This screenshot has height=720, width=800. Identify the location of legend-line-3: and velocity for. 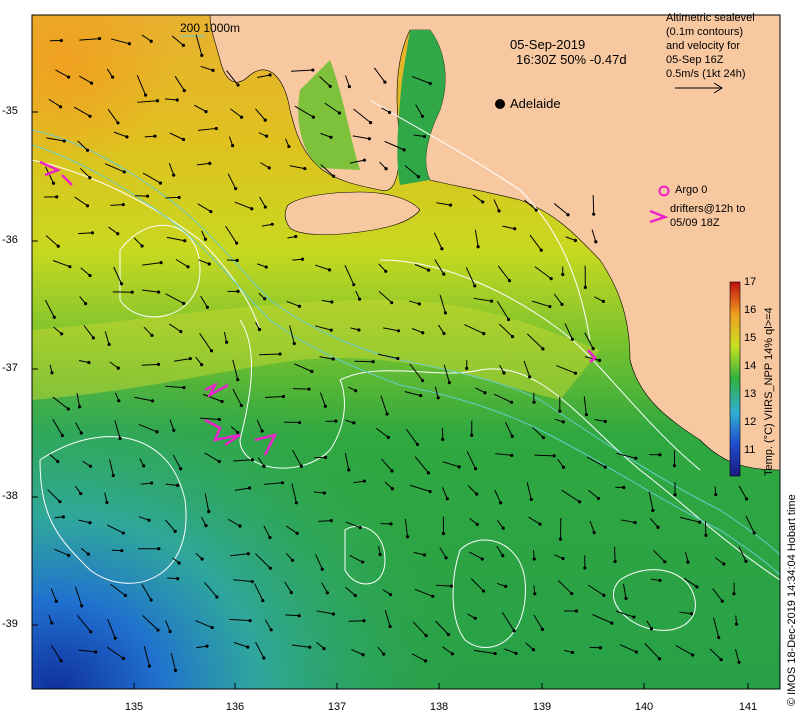
(703, 46).